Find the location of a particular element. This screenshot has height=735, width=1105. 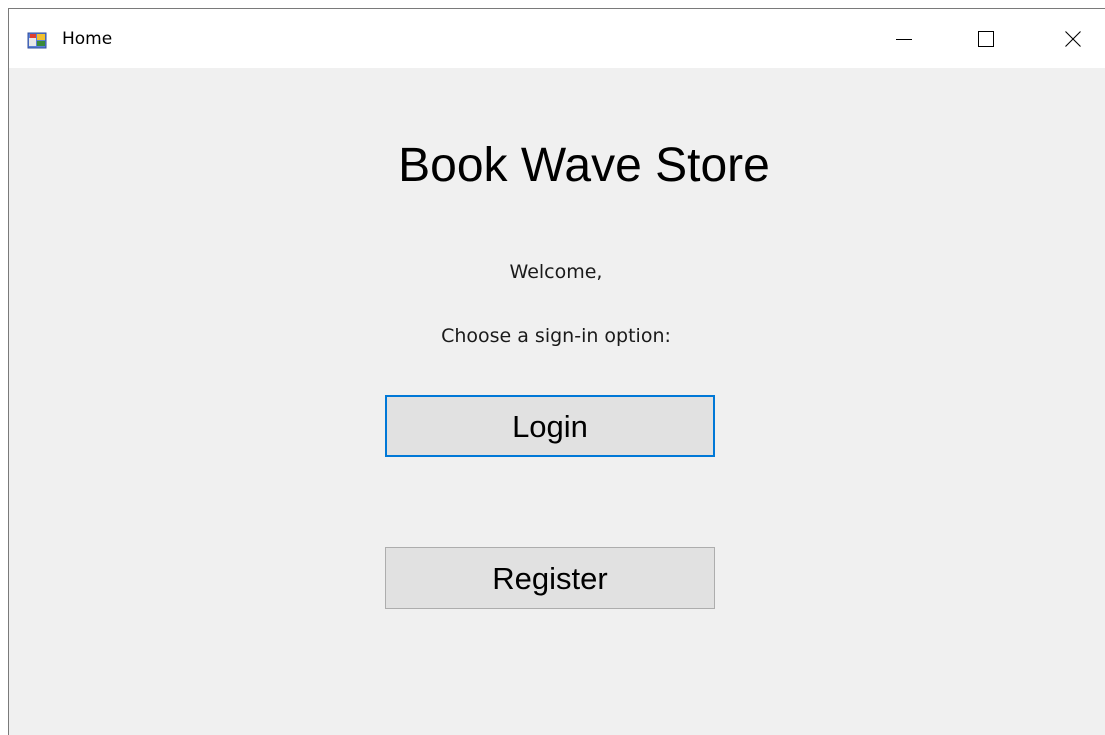

store-heading: Book Wave Store is located at coordinates (584, 165).